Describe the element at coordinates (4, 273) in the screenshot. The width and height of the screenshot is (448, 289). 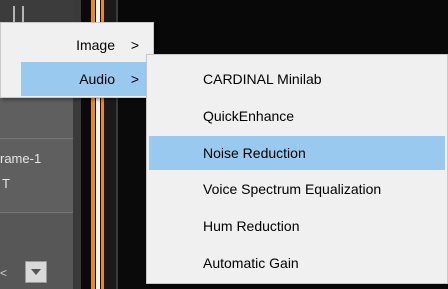
I see `combo-text: <` at that location.